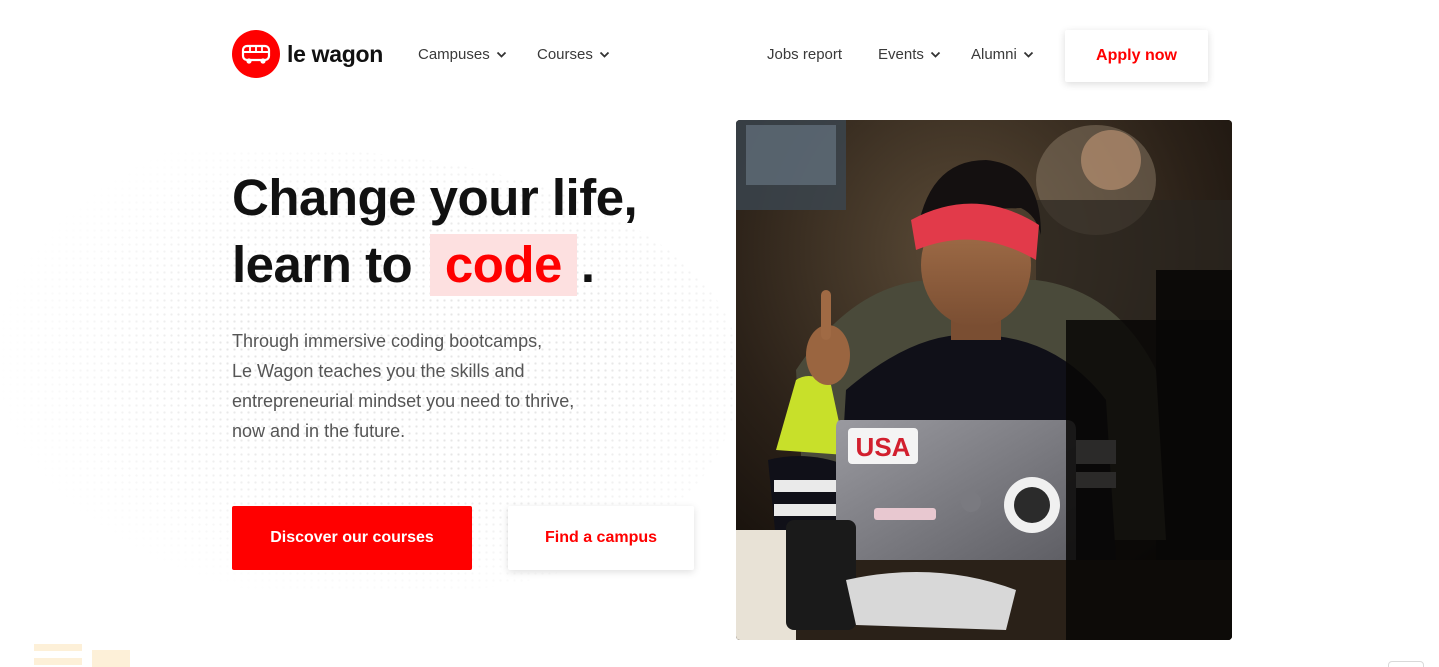  What do you see at coordinates (994, 54) in the screenshot?
I see `nav-alumni-label: Alumni` at bounding box center [994, 54].